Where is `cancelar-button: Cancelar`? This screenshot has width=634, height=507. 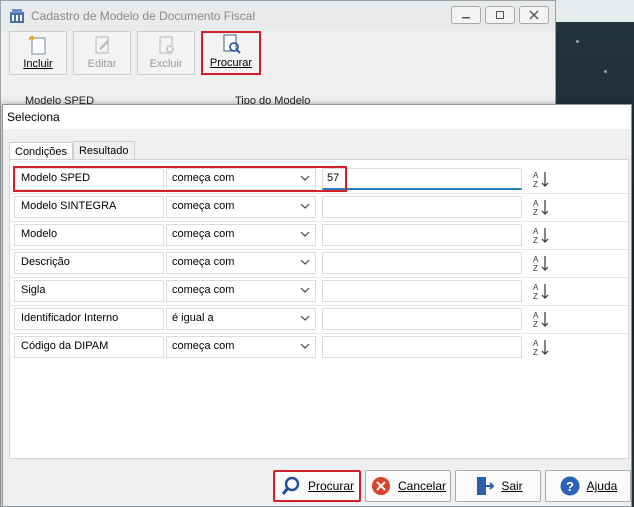 cancelar-button: Cancelar is located at coordinates (408, 486).